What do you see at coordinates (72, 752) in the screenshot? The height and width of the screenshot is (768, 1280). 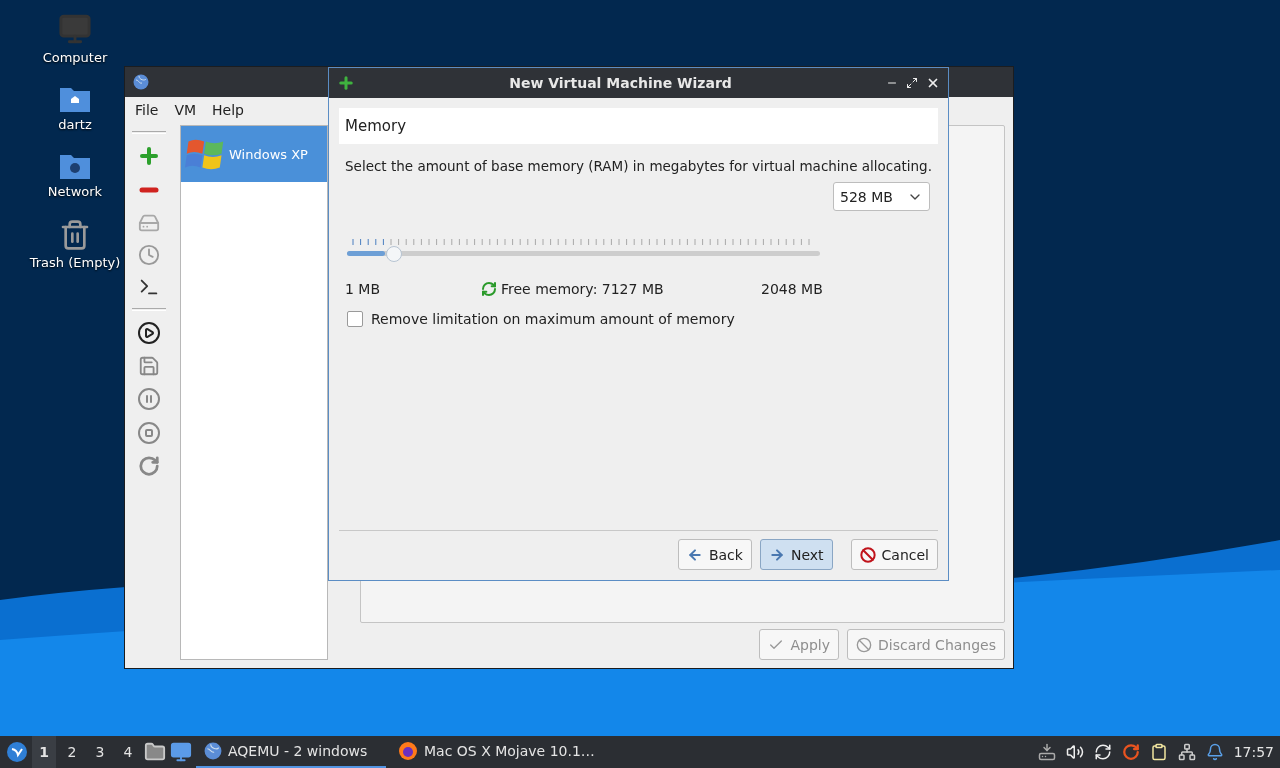 I see `workspace-button: 2` at bounding box center [72, 752].